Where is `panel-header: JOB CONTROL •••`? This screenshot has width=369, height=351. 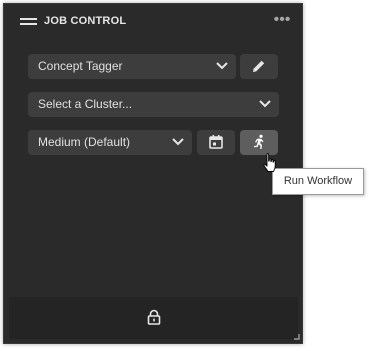
panel-header: JOB CONTROL ••• is located at coordinates (153, 21).